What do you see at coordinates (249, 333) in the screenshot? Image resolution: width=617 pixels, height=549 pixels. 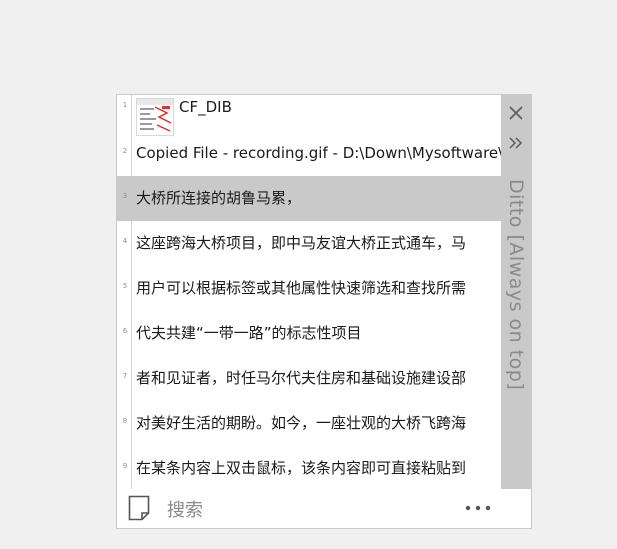 I see `list-item-text: 代夫共建“一带一路”的标志性项目` at bounding box center [249, 333].